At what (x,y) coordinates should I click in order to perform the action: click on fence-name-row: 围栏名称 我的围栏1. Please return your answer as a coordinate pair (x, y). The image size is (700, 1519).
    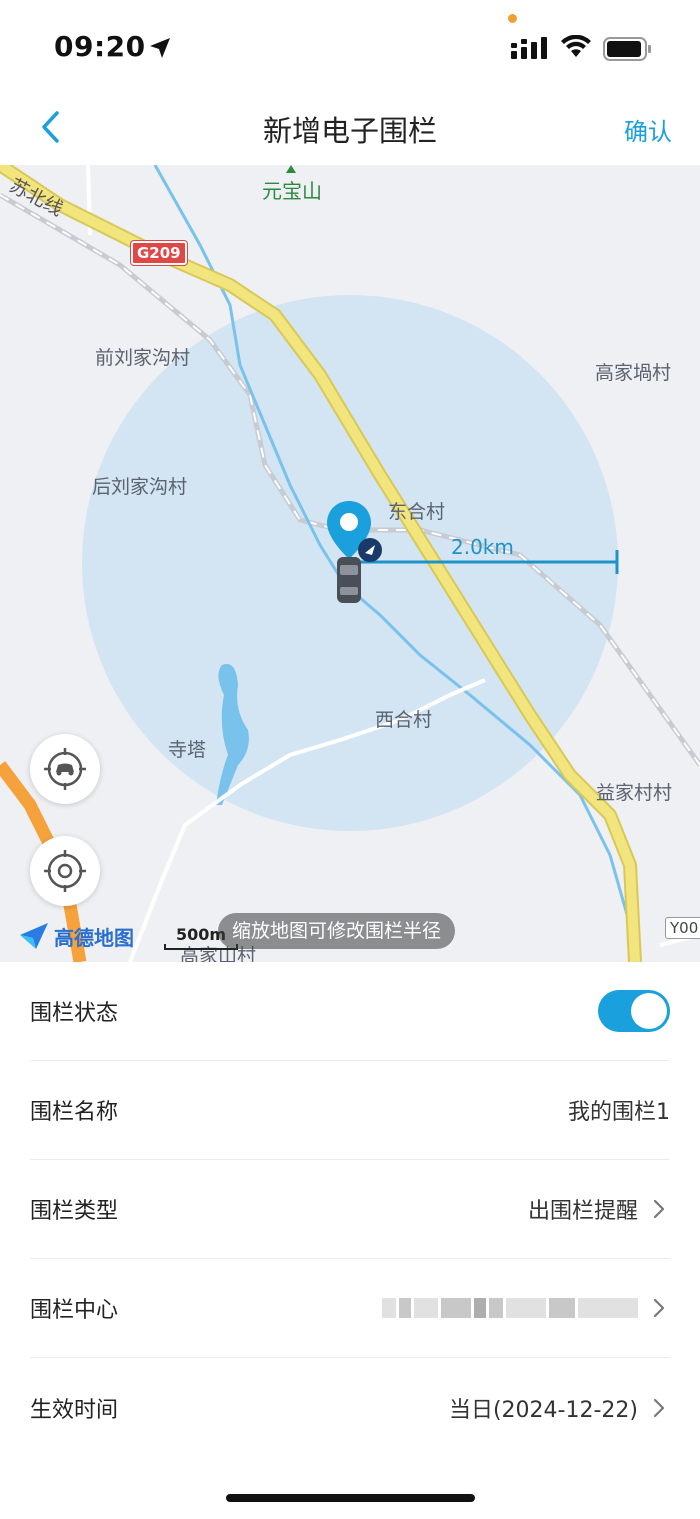
    Looking at the image, I should click on (350, 1110).